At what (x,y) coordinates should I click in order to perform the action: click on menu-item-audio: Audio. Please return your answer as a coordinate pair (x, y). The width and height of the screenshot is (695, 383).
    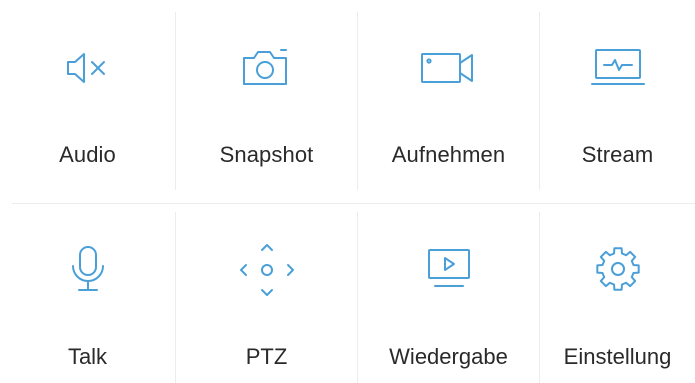
    Looking at the image, I should click on (87, 101).